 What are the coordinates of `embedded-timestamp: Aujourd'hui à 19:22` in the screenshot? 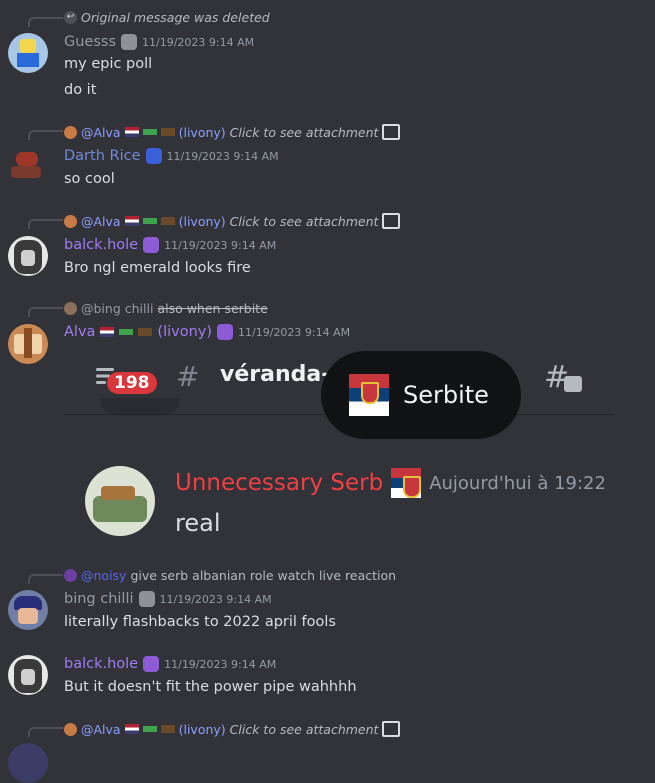 It's located at (517, 483).